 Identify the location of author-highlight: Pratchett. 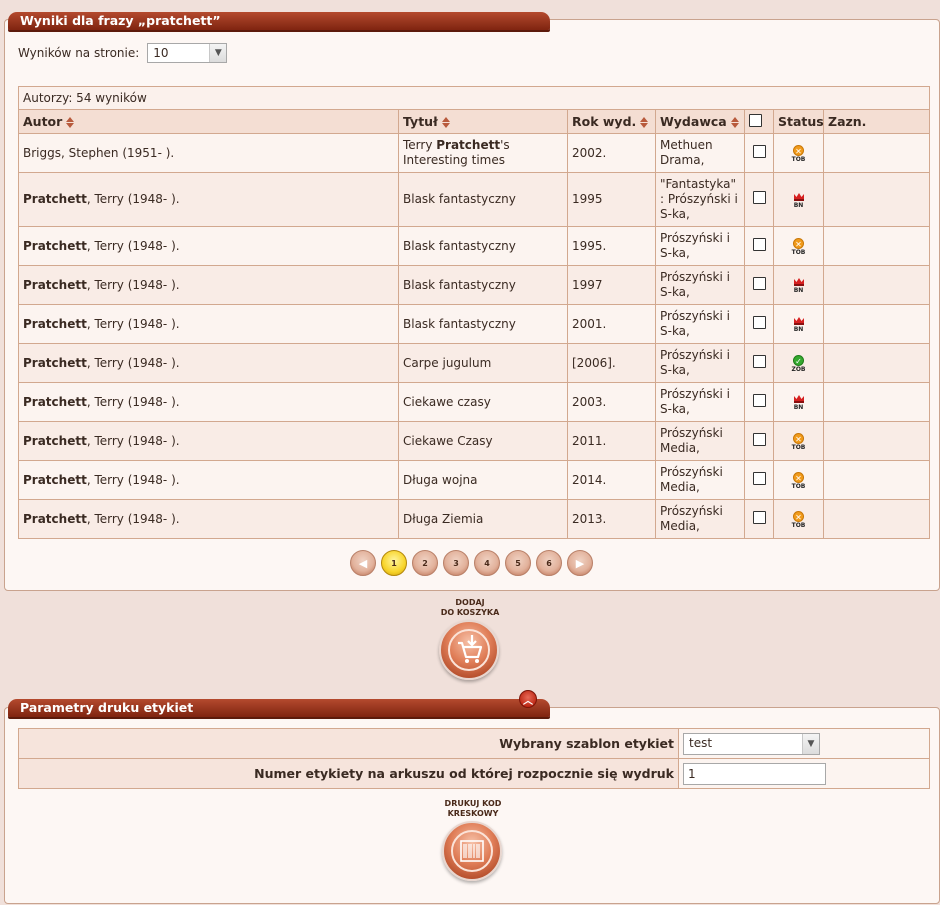
(55, 199).